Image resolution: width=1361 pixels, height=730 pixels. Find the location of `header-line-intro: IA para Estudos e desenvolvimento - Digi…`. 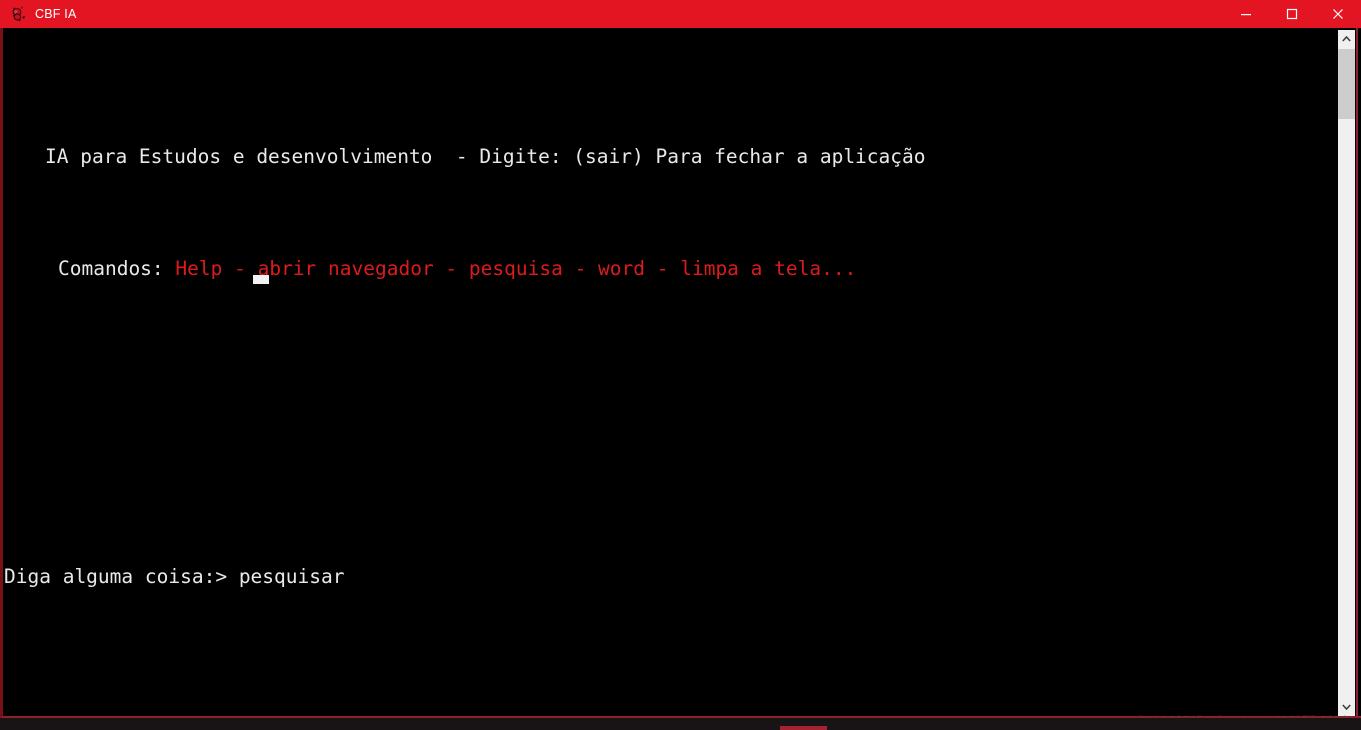

header-line-intro: IA para Estudos e desenvolvimento - Digi… is located at coordinates (668, 157).